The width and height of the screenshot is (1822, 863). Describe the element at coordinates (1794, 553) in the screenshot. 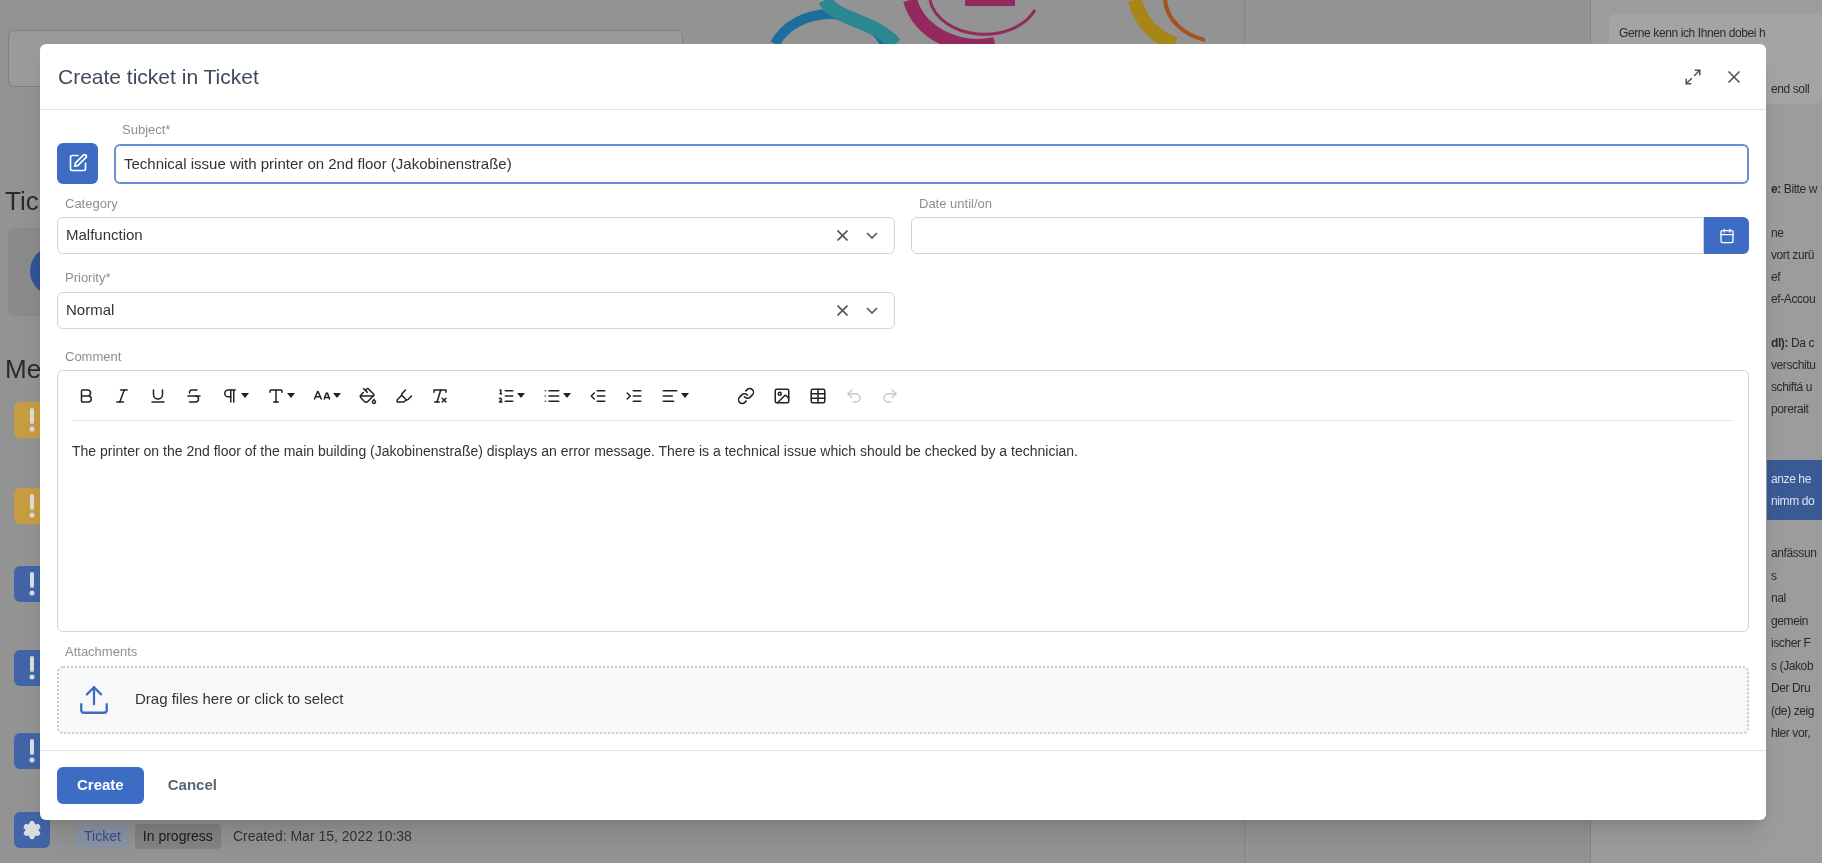

I see `message-text: anfässun` at that location.